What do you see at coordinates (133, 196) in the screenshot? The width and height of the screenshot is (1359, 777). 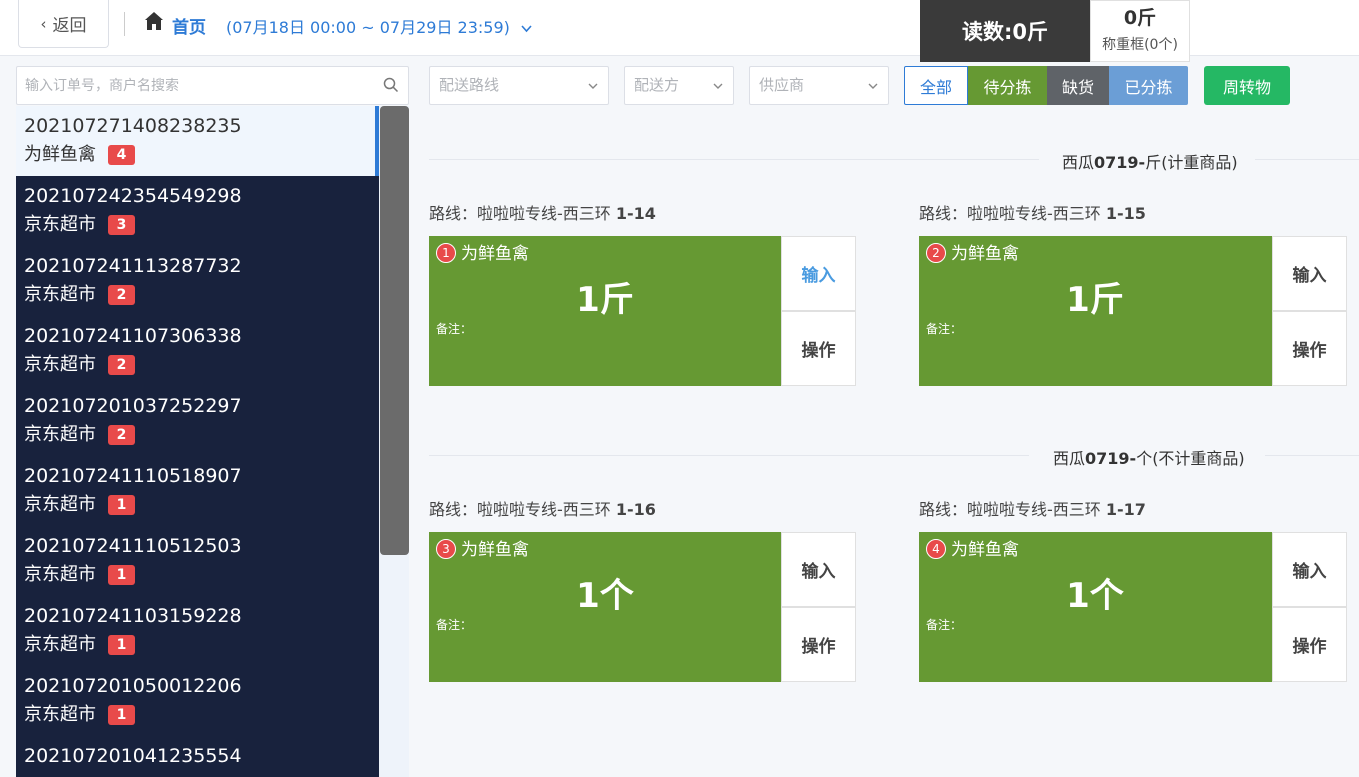 I see `order-number: 202107242354549298` at bounding box center [133, 196].